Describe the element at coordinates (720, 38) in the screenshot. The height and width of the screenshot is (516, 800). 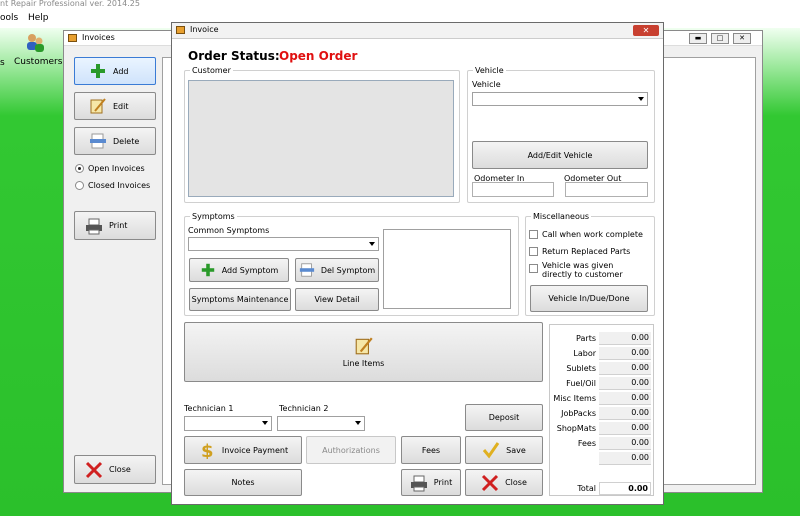
I see `maximize-button: □` at that location.